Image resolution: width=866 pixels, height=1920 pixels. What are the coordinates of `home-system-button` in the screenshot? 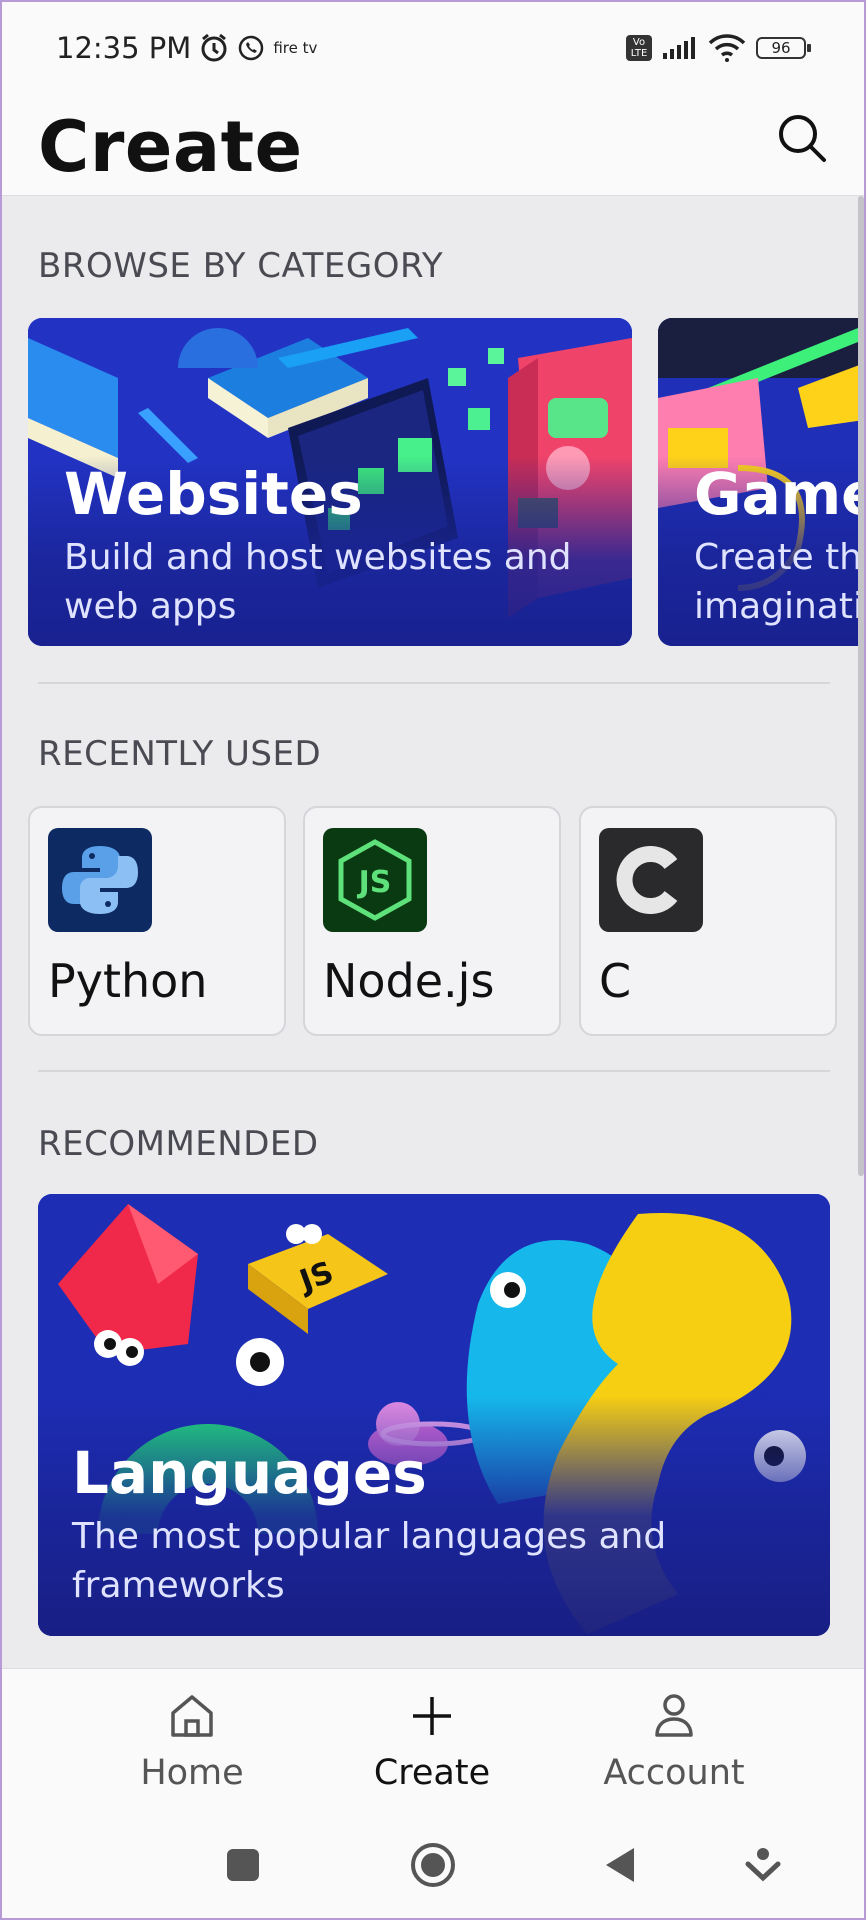 It's located at (433, 1865).